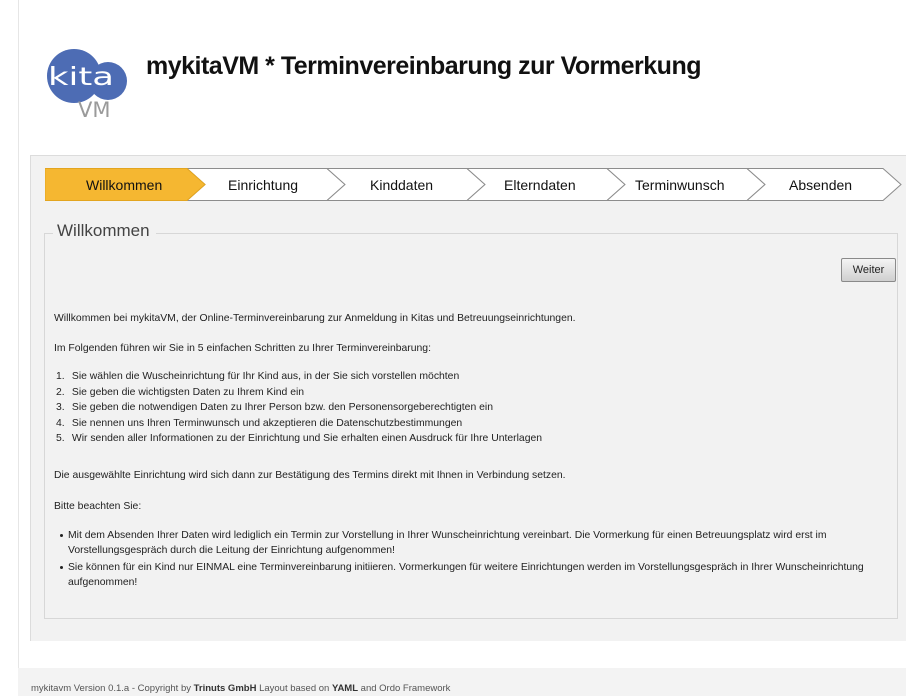  What do you see at coordinates (404, 688) in the screenshot?
I see `footer-suffix: and Ordo Framework` at bounding box center [404, 688].